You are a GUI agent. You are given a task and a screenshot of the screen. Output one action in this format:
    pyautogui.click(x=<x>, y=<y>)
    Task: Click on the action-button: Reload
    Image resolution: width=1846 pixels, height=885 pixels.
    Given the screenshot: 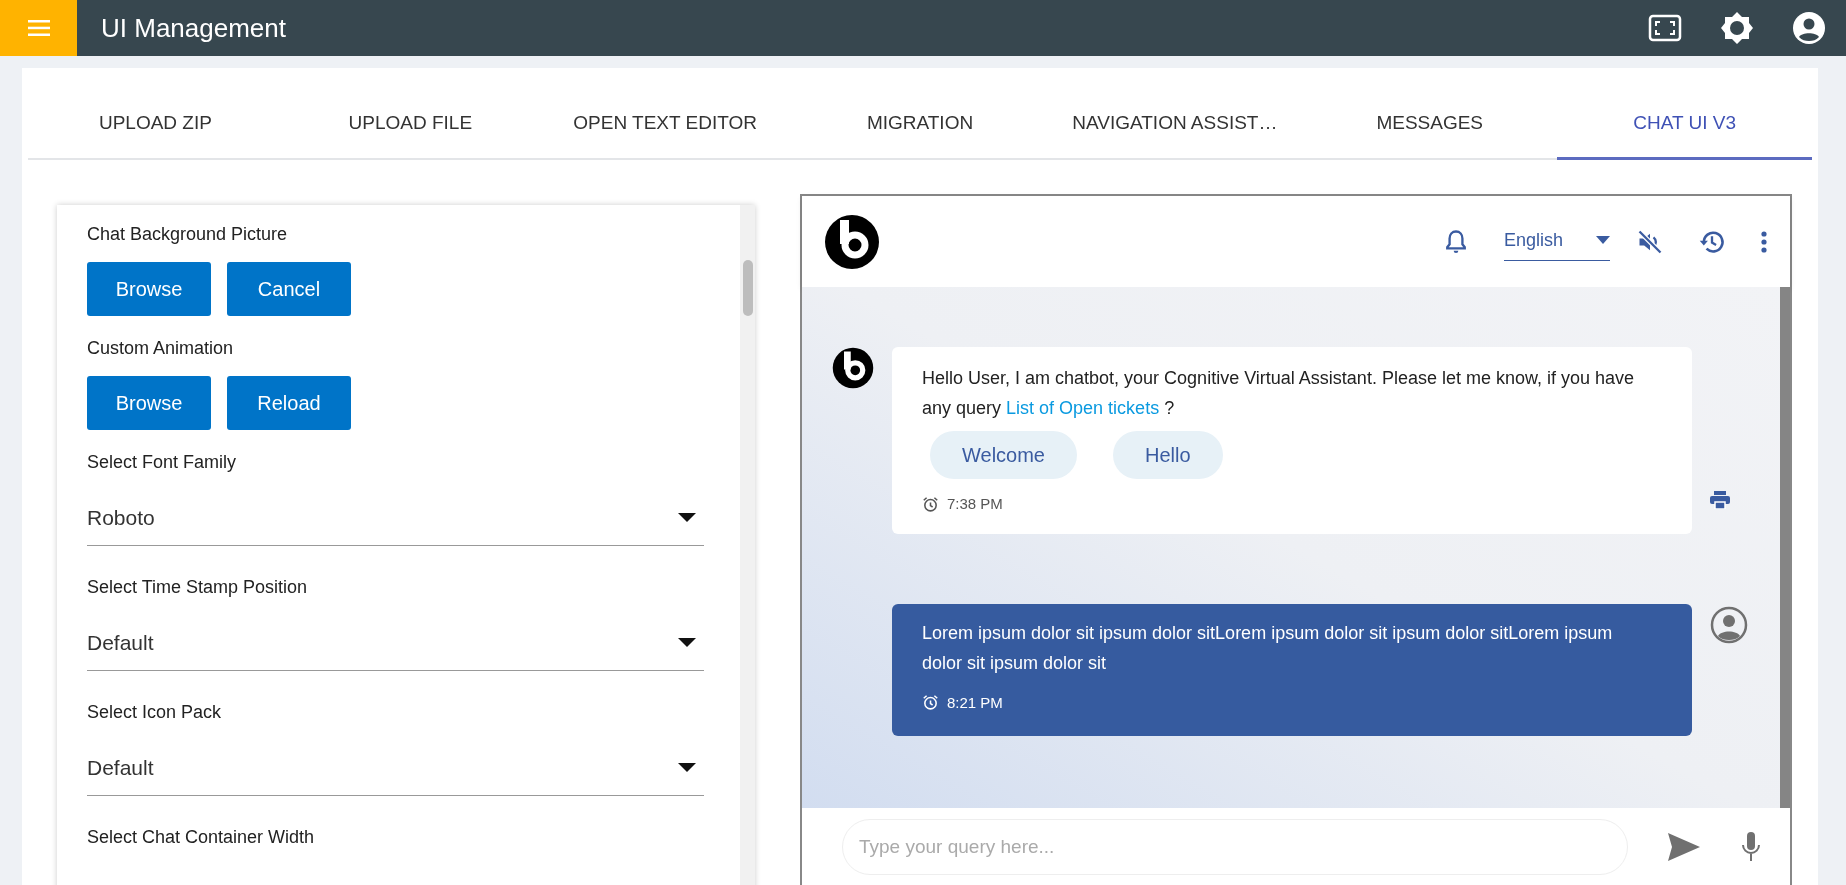 What is the action you would take?
    pyautogui.click(x=289, y=403)
    